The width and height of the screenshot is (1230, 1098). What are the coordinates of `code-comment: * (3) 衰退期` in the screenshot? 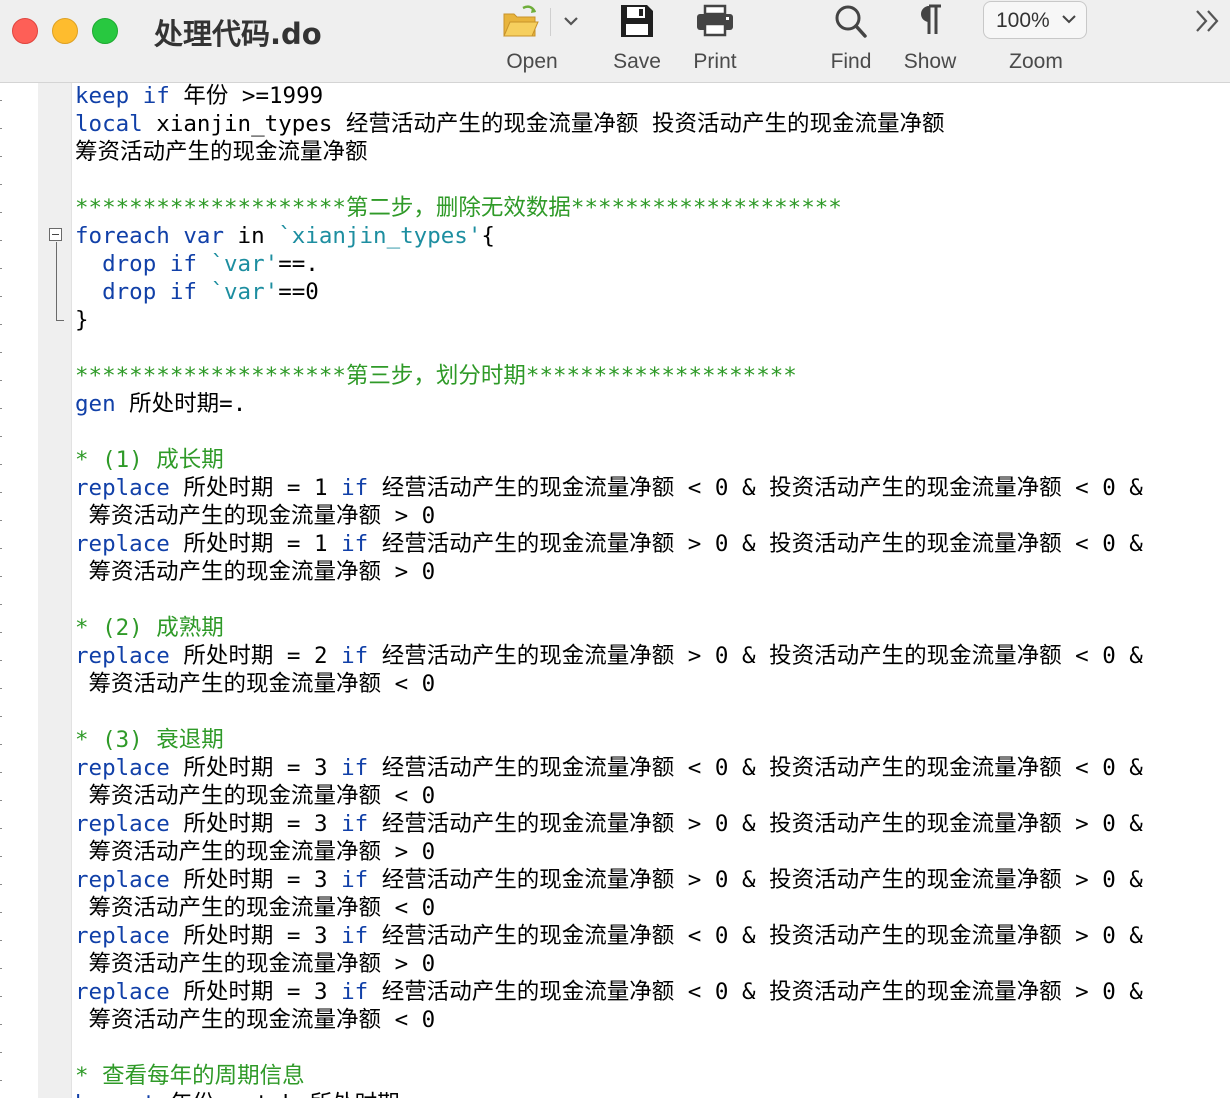 It's located at (149, 740).